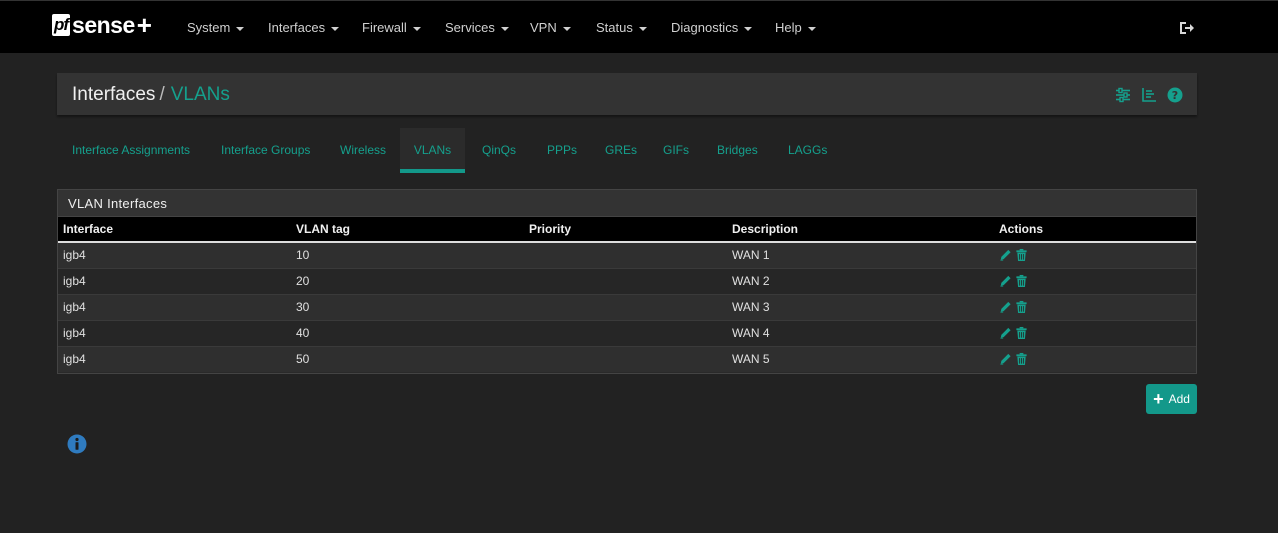 The image size is (1278, 533). I want to click on nav-menu-firewall: Firewall, so click(391, 27).